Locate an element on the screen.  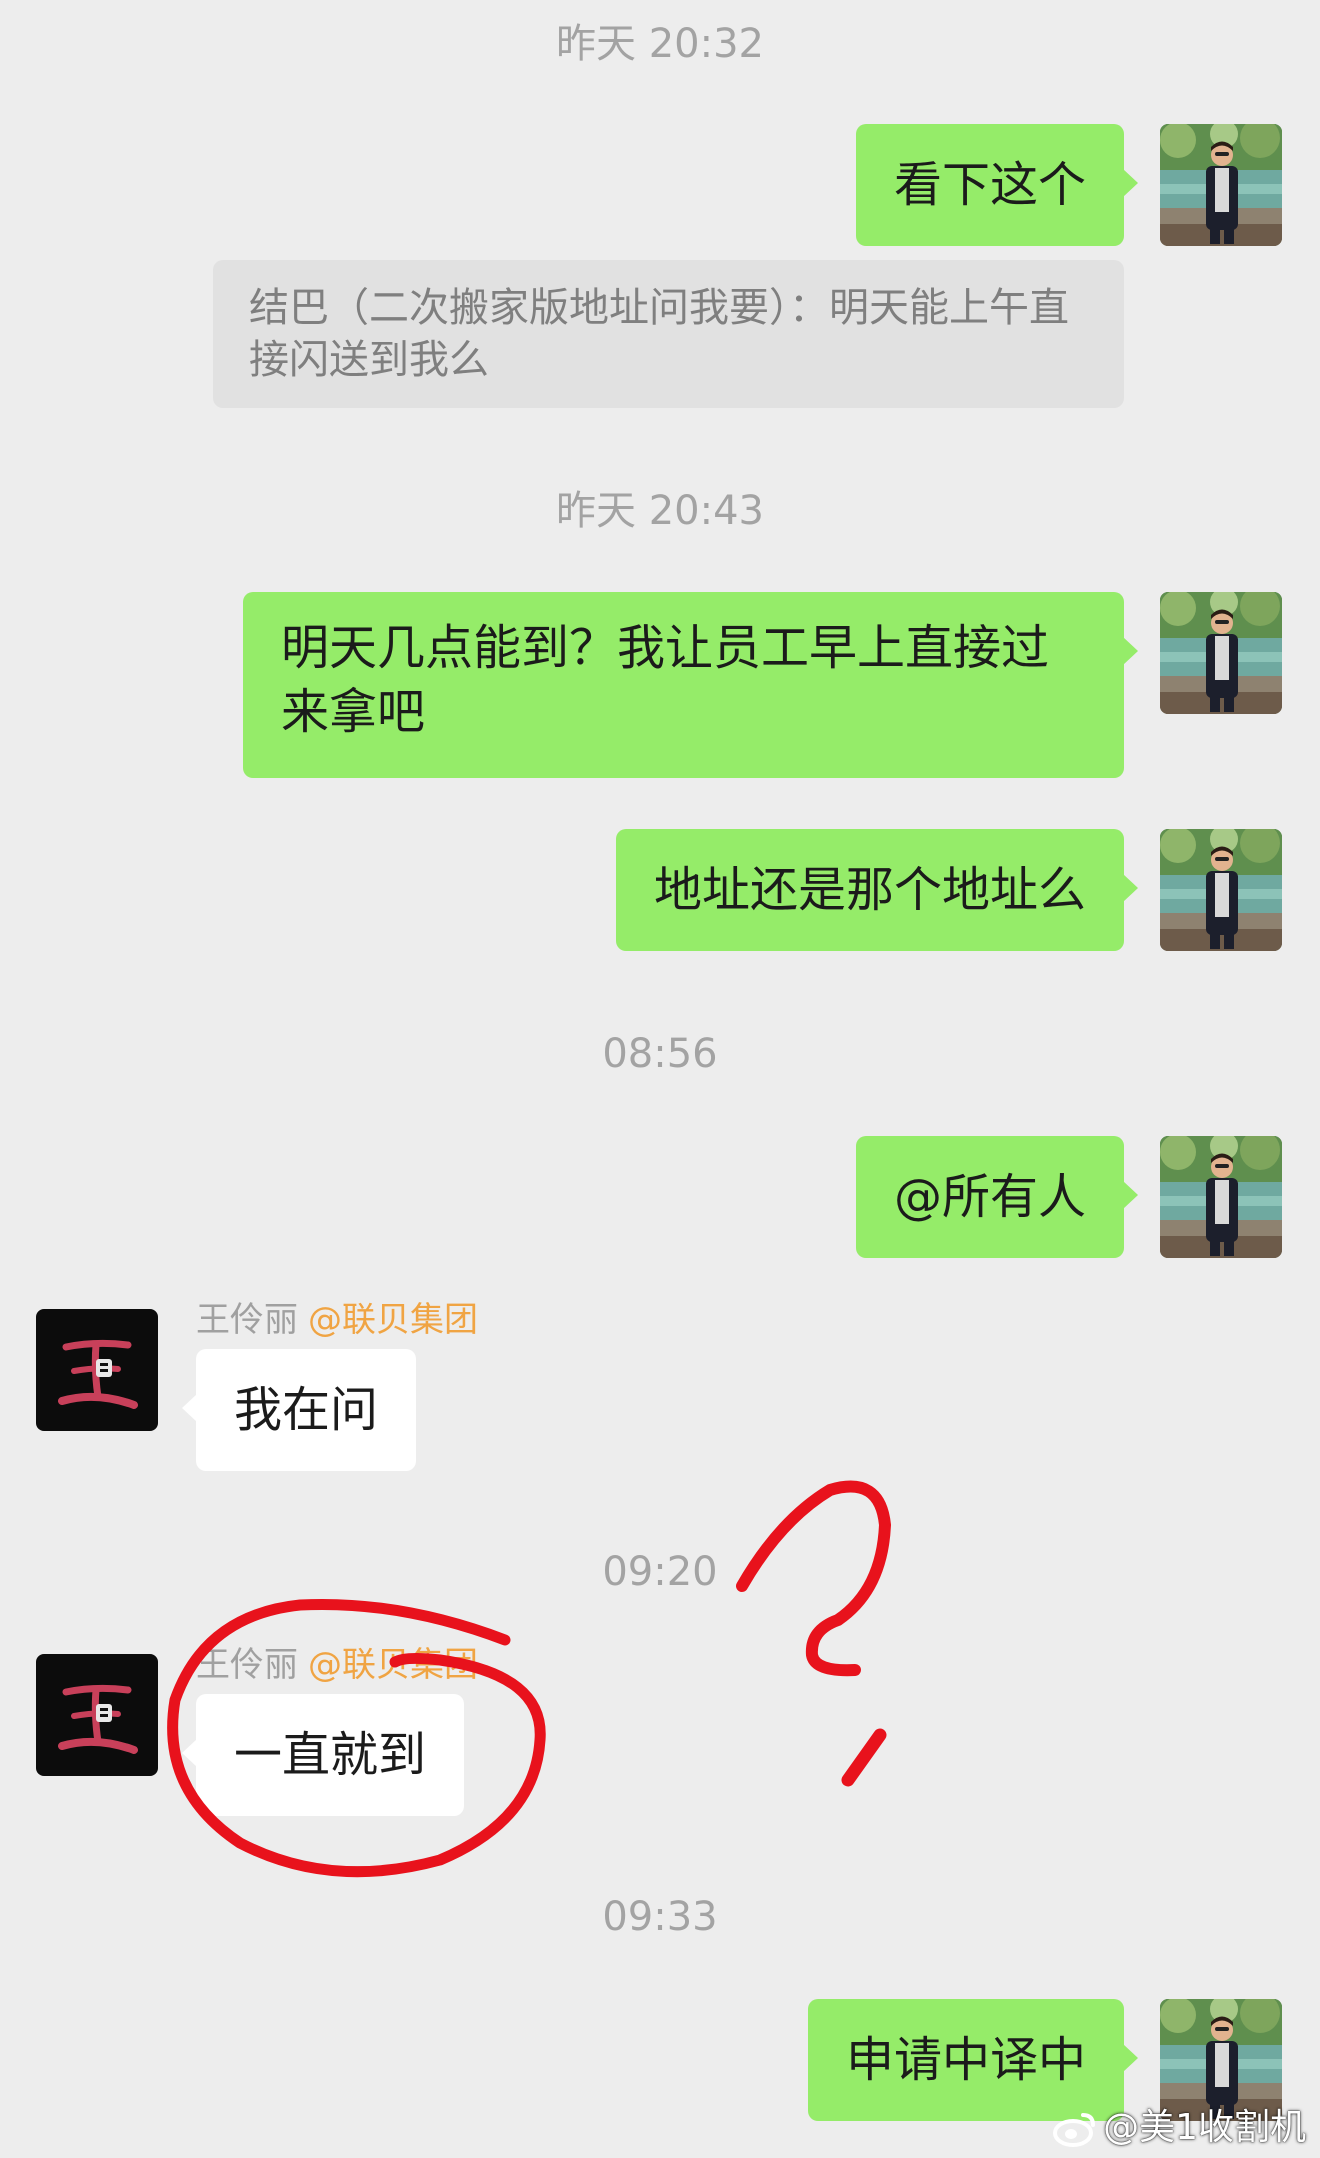
question-mark-dot is located at coordinates (864, 1757).